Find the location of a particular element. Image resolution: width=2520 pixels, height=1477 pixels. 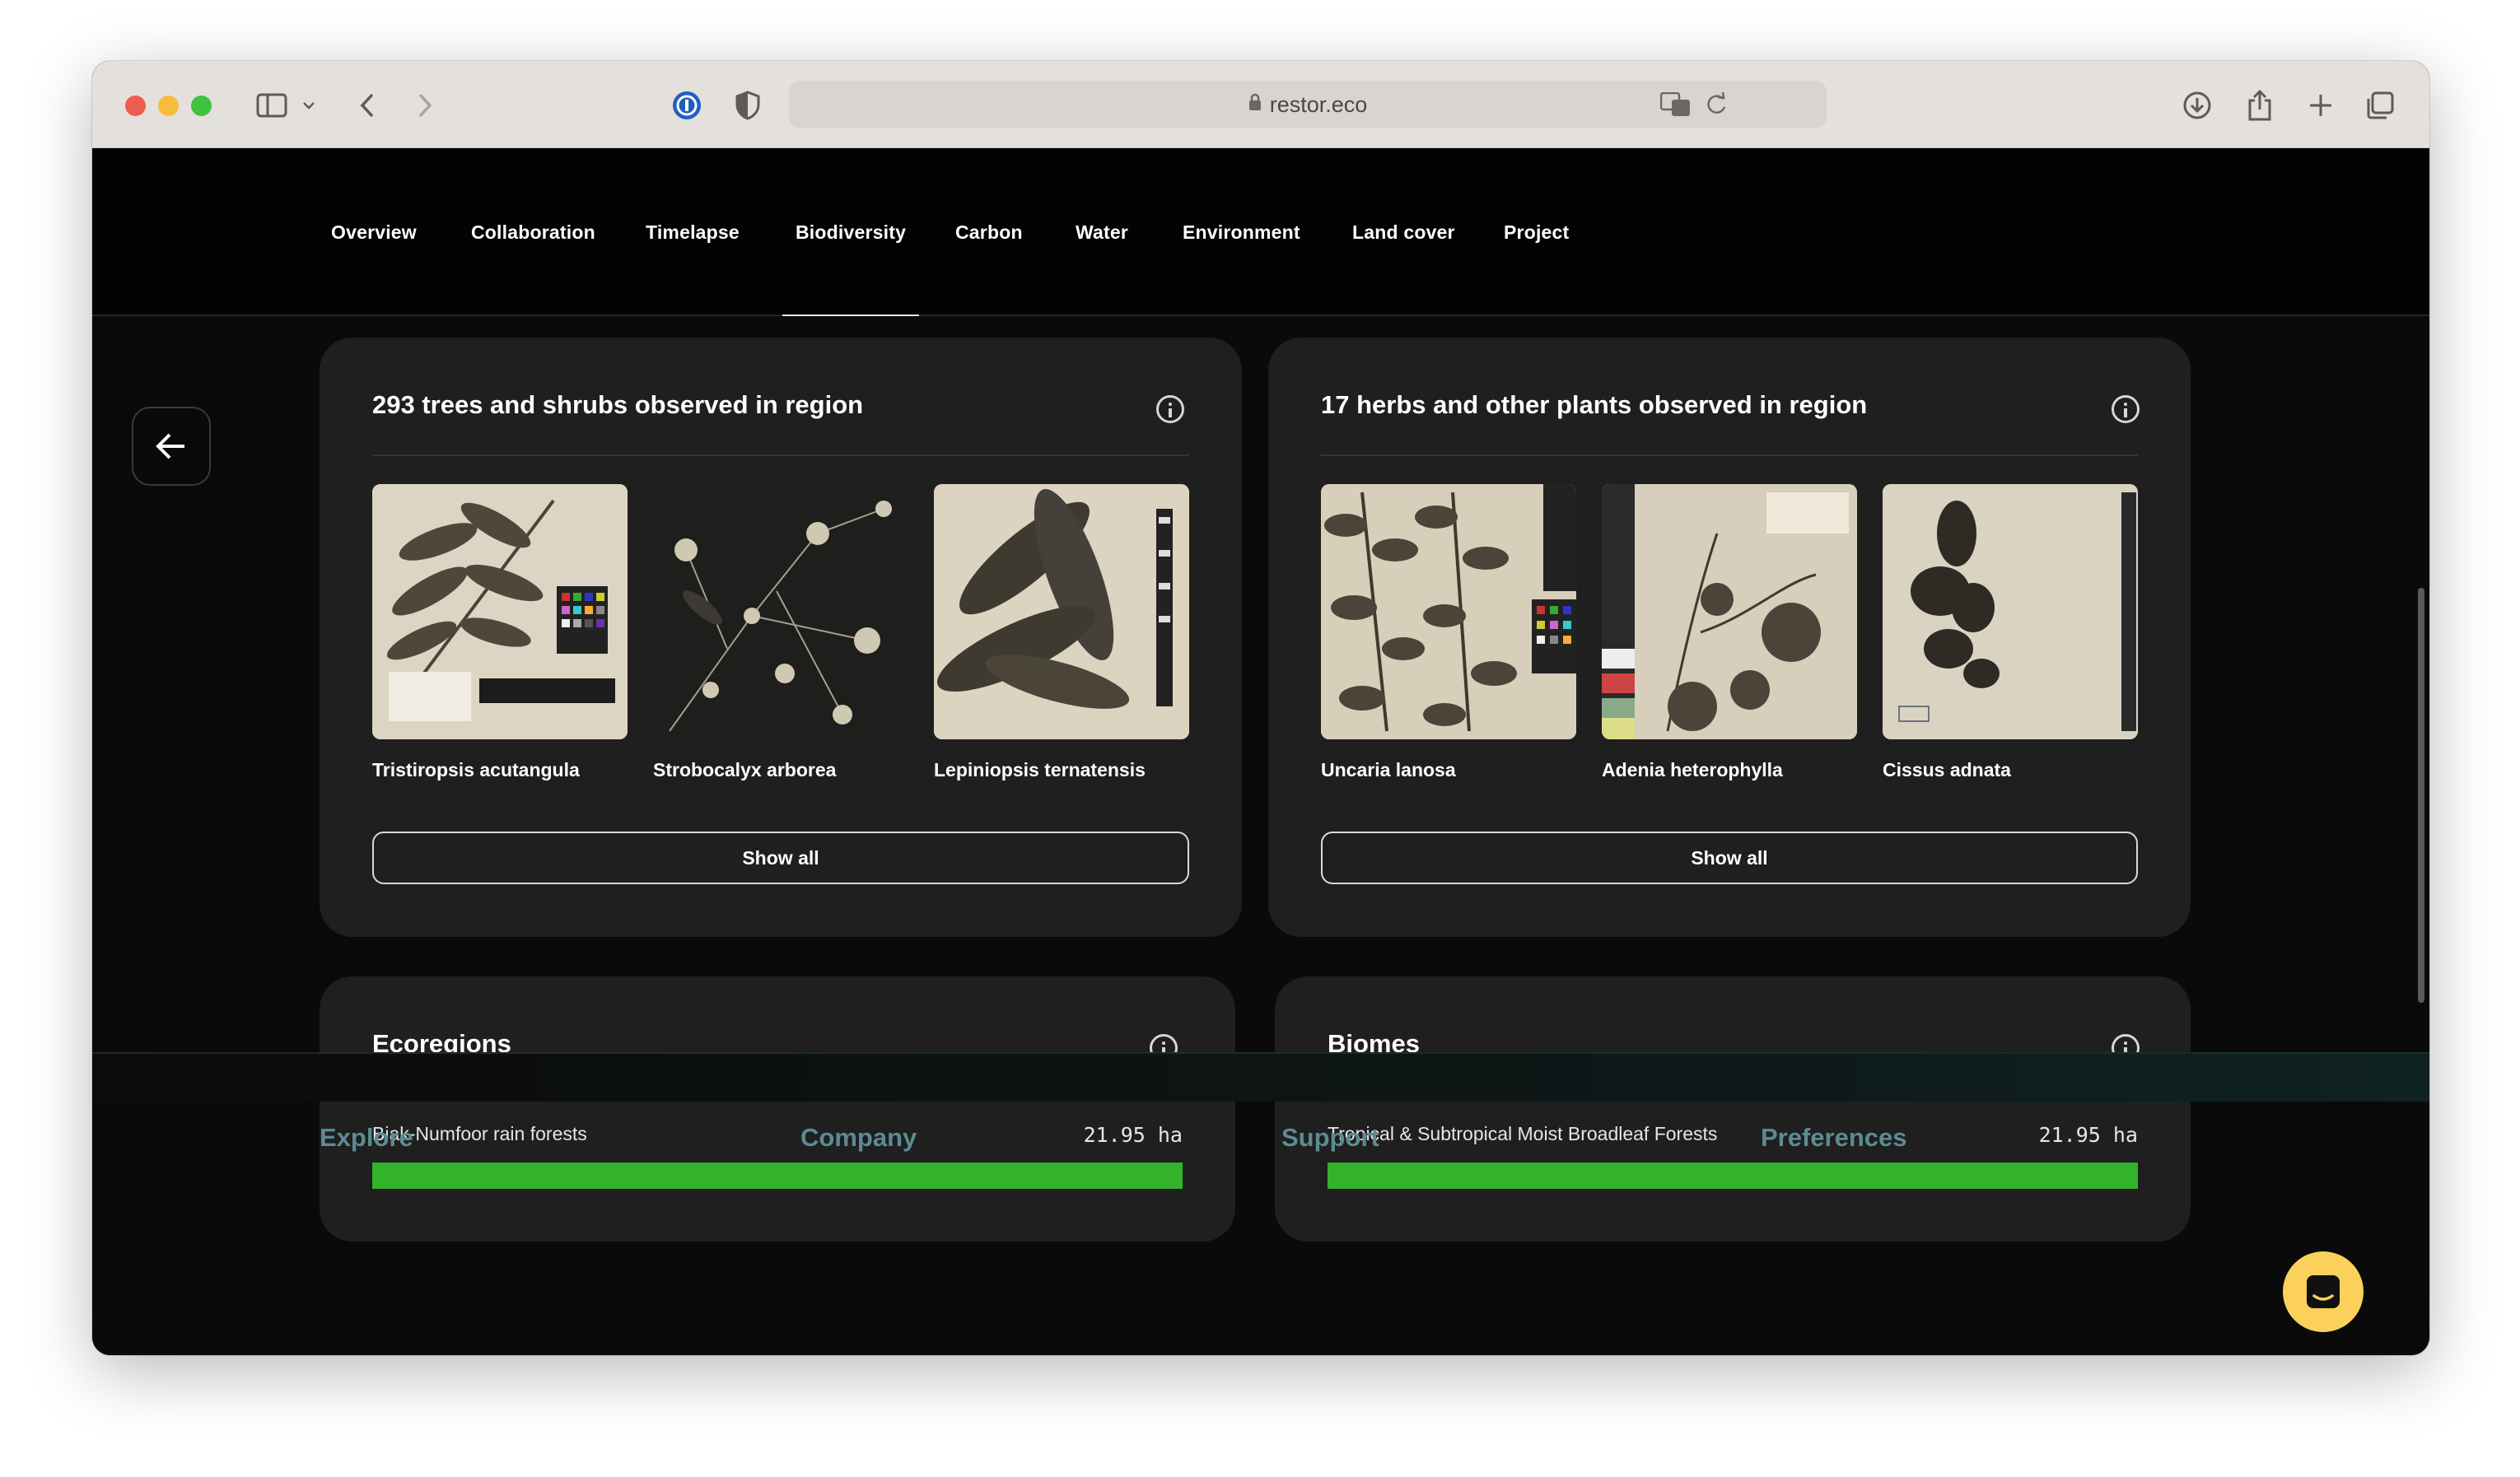

share-icon is located at coordinates (2260, 105).